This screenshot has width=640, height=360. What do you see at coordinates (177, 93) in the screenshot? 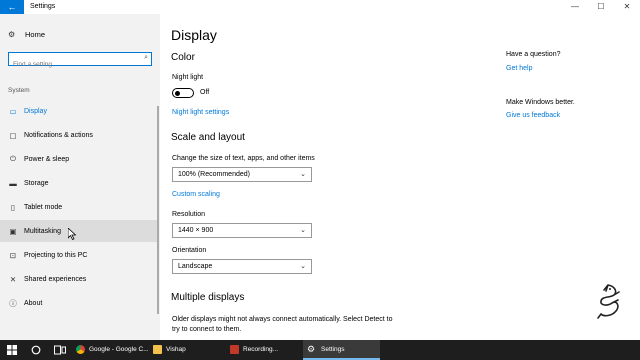
I see `toggle-knob` at bounding box center [177, 93].